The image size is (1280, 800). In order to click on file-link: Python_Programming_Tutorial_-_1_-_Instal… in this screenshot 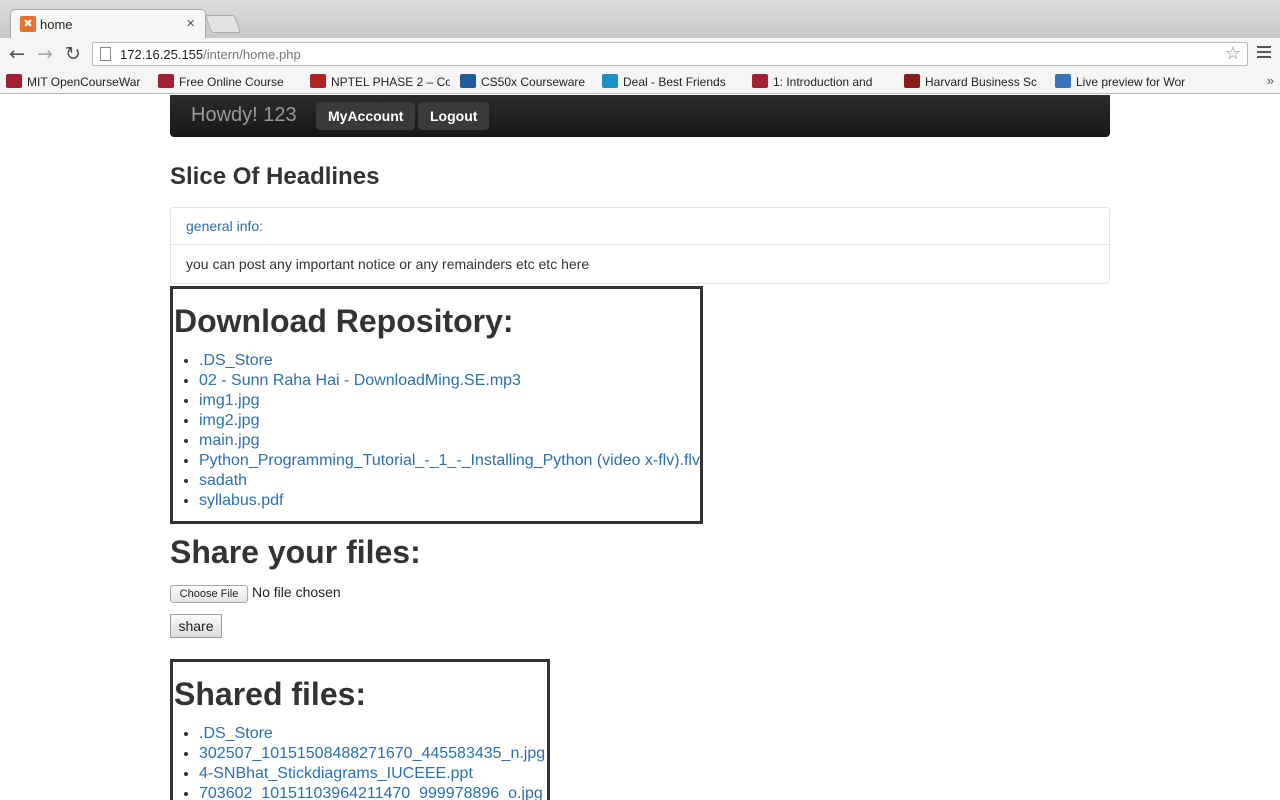, I will do `click(449, 460)`.